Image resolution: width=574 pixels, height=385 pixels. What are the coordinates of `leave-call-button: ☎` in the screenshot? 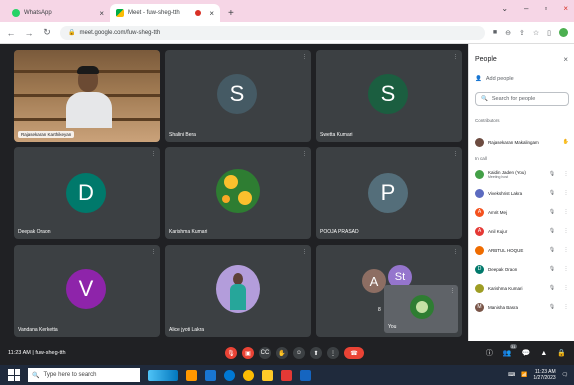 It's located at (354, 353).